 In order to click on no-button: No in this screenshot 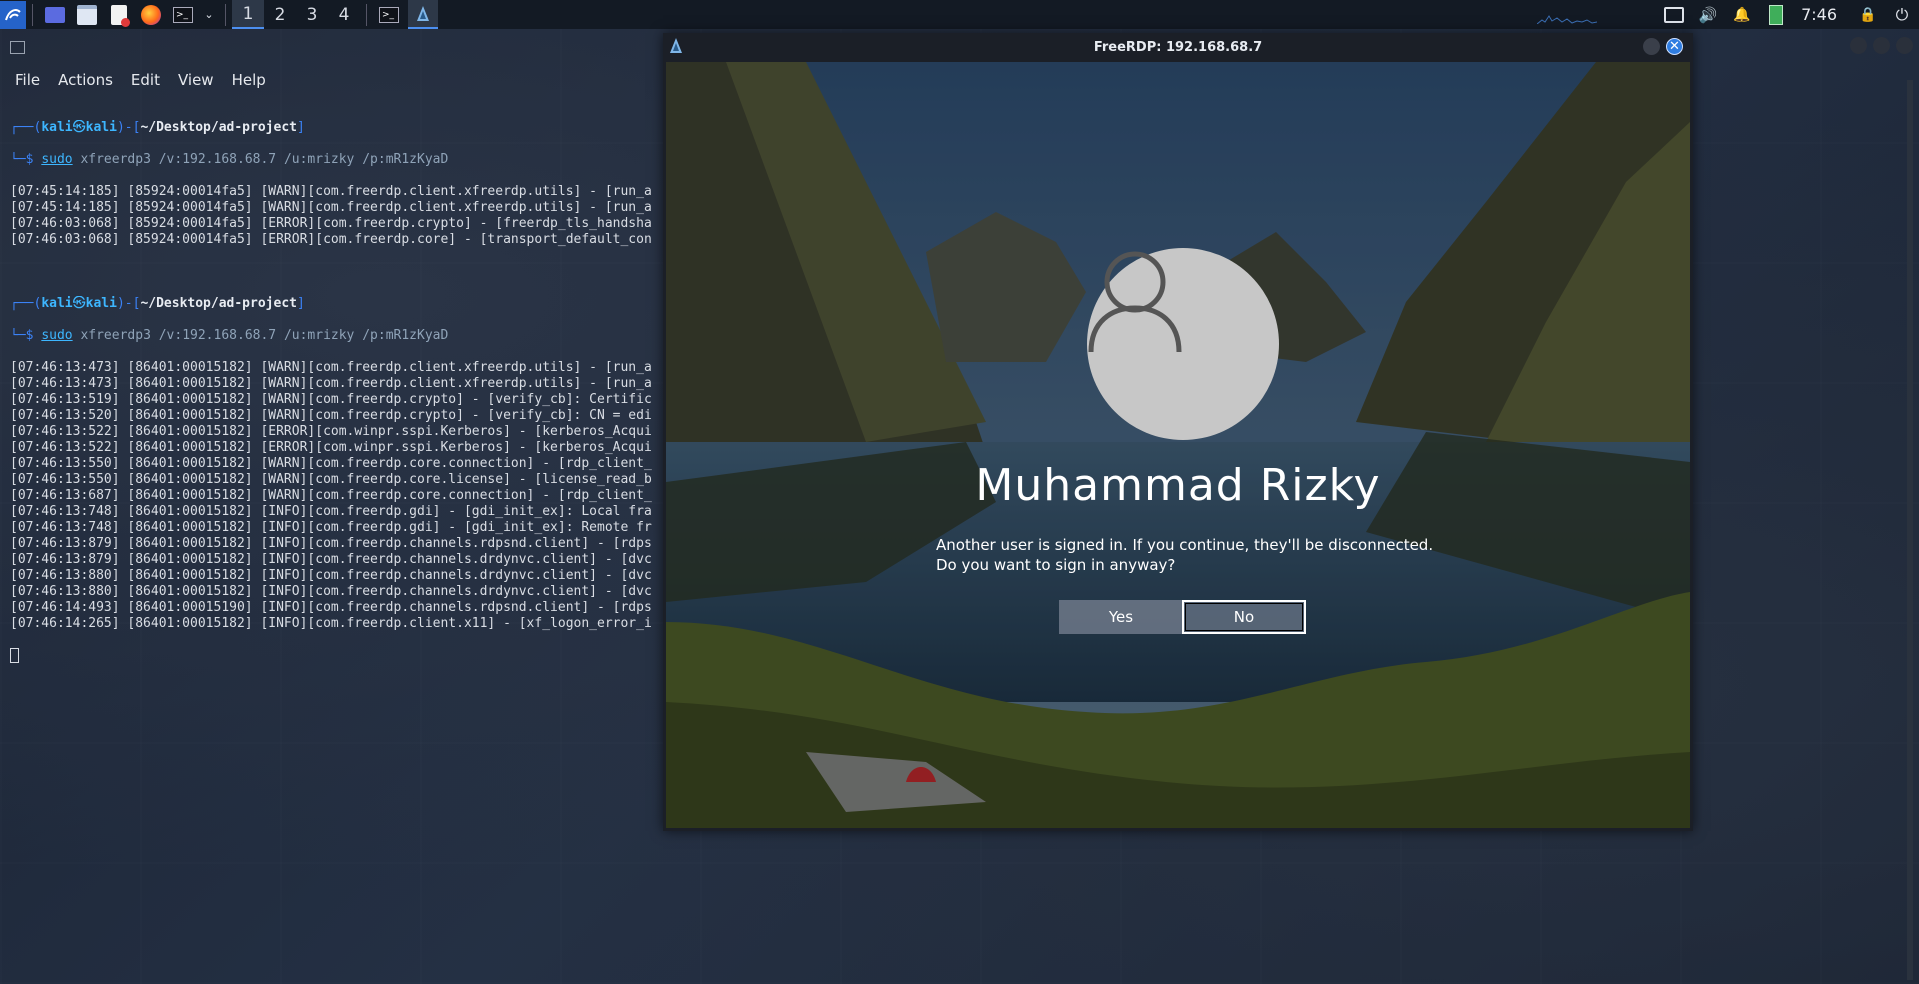, I will do `click(1244, 617)`.